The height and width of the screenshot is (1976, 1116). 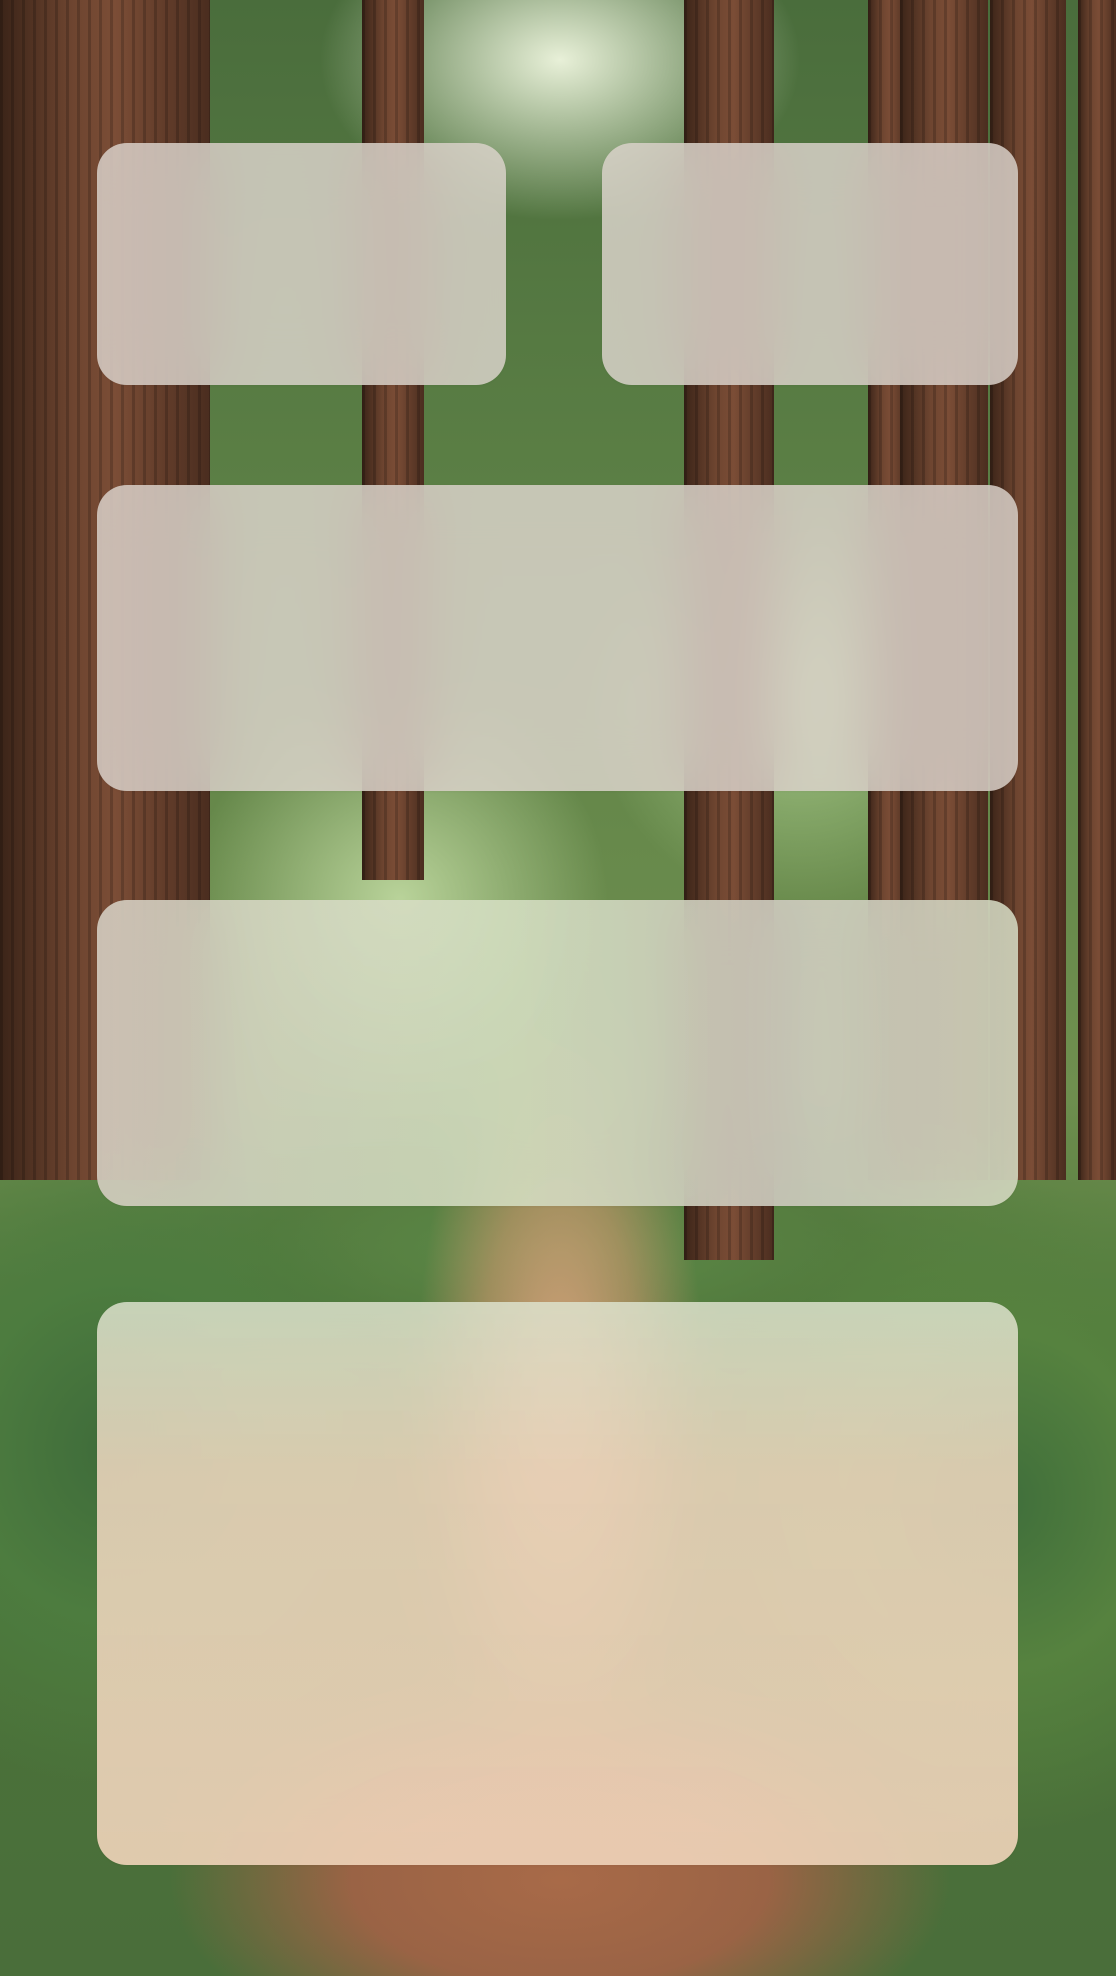 I want to click on widget-small-left, so click(x=301, y=264).